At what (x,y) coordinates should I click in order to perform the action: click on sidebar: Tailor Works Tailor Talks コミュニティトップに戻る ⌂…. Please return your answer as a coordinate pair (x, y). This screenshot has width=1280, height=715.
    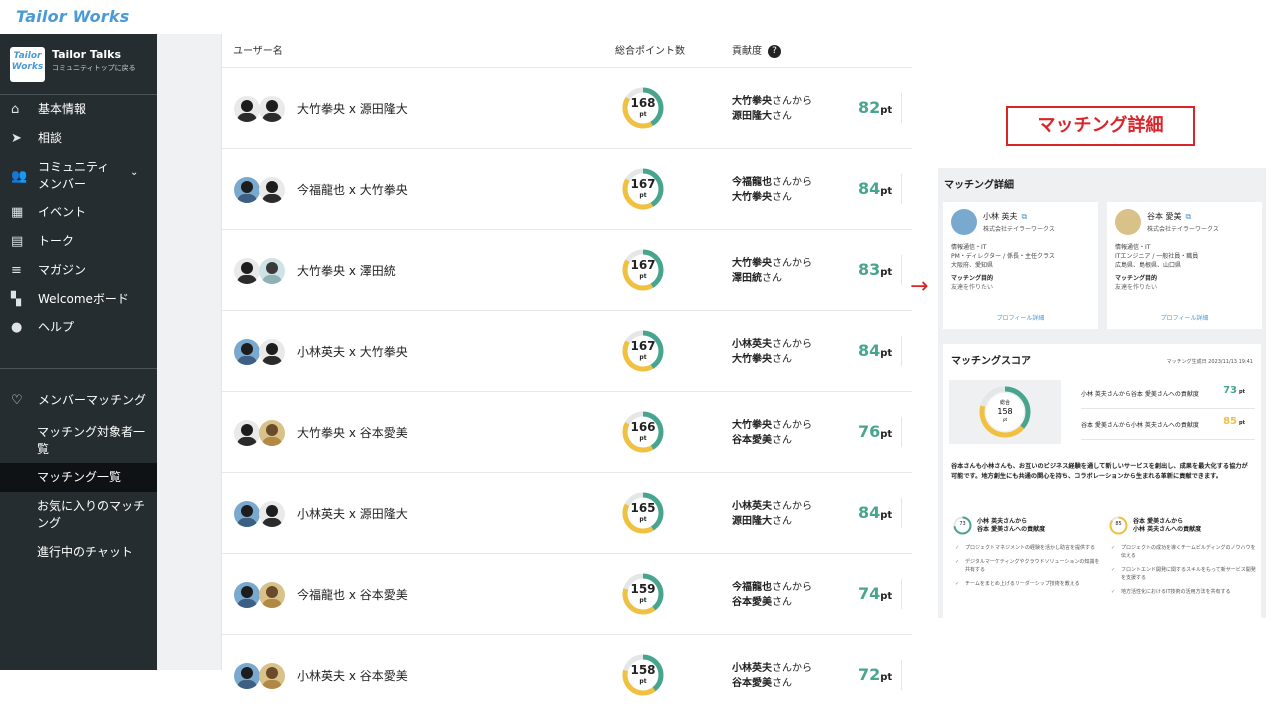
    Looking at the image, I should click on (78, 352).